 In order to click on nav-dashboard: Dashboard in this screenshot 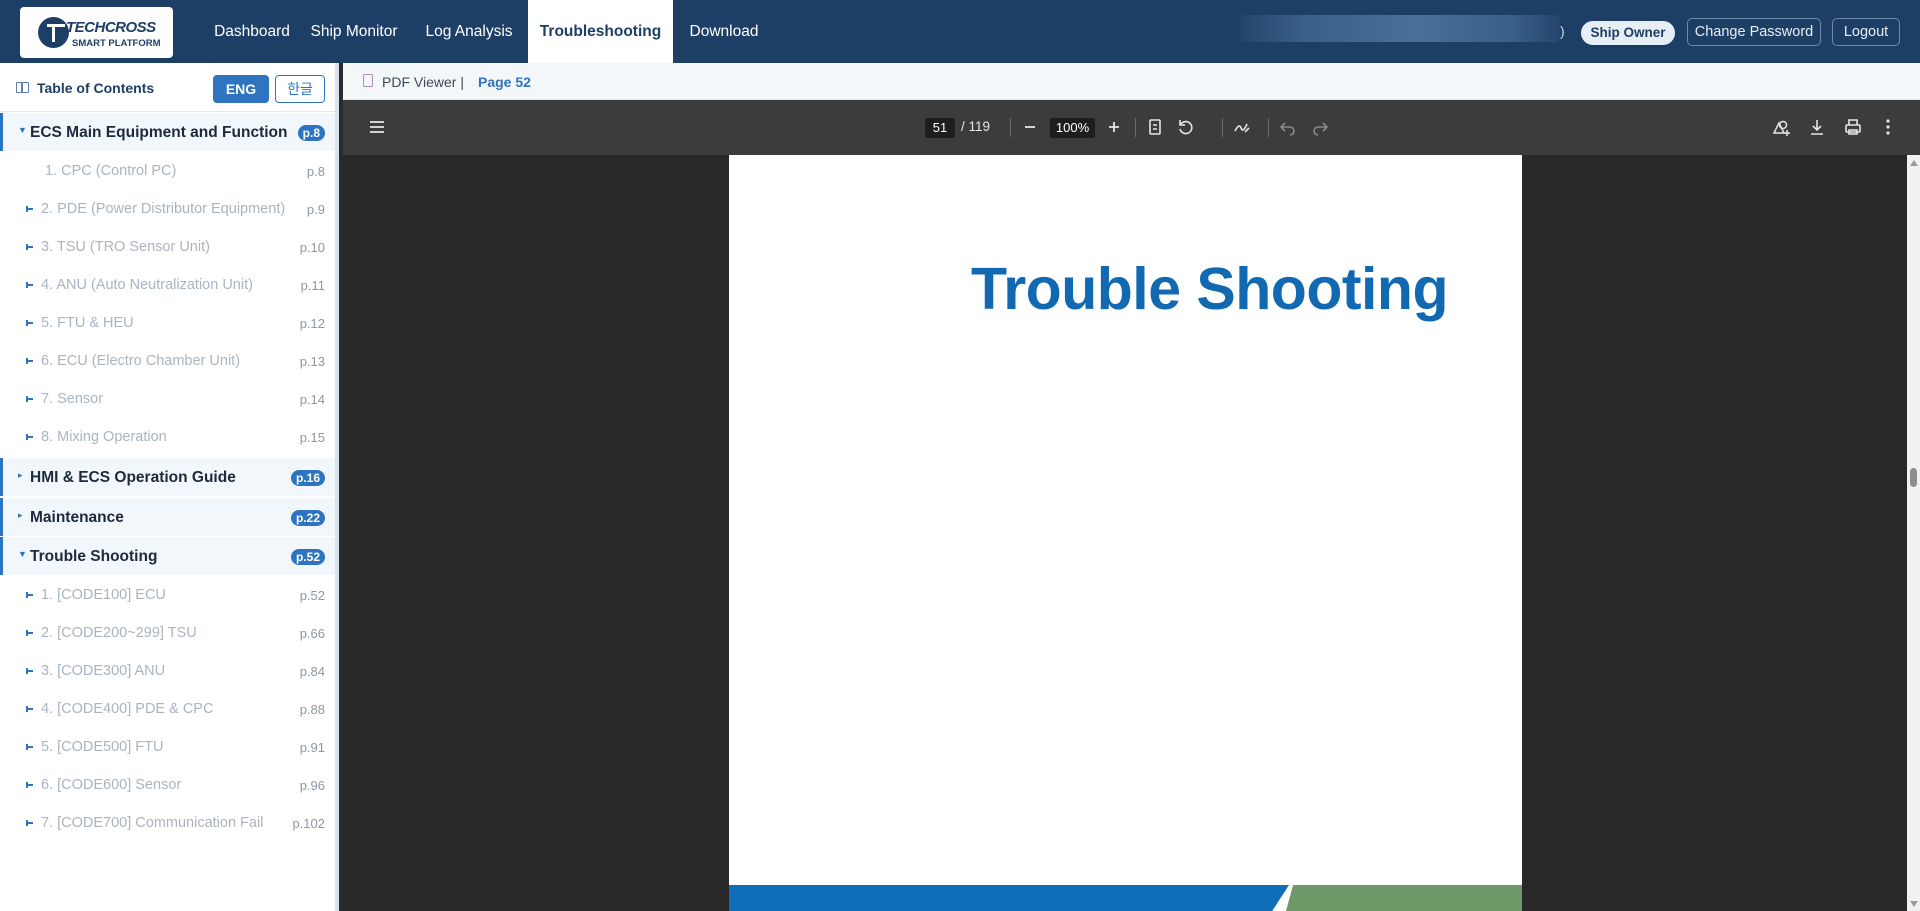, I will do `click(252, 31)`.